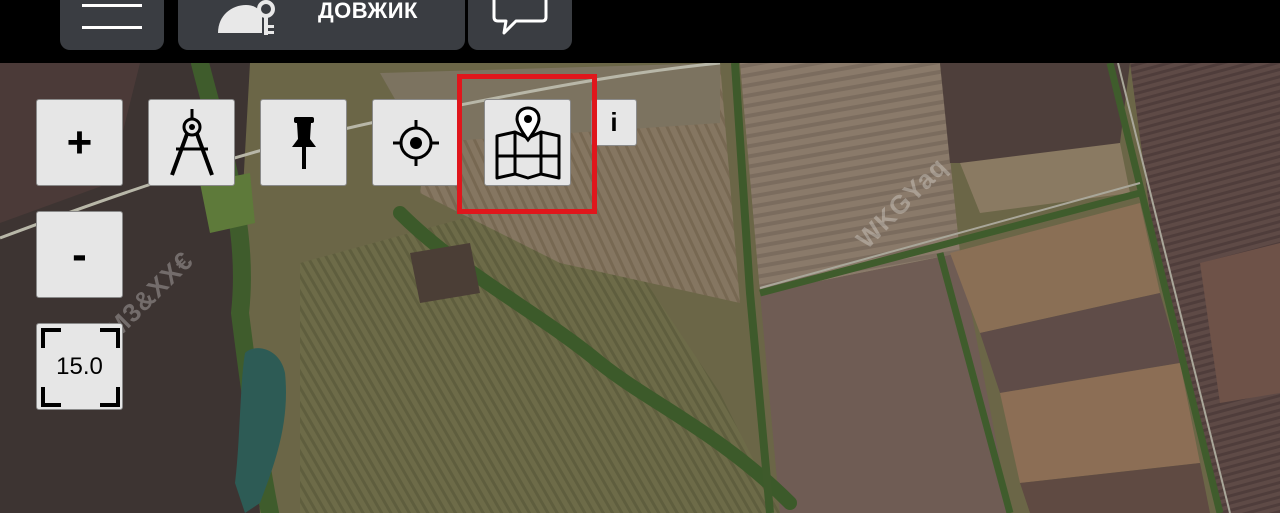 The image size is (1280, 513). I want to click on tool-label: ДОВЖИК, so click(368, 11).